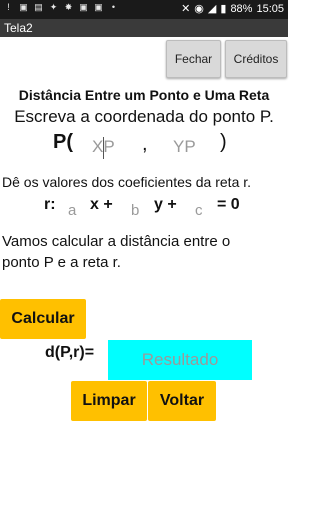  What do you see at coordinates (165, 204) in the screenshot?
I see `y-plus-label: y +` at bounding box center [165, 204].